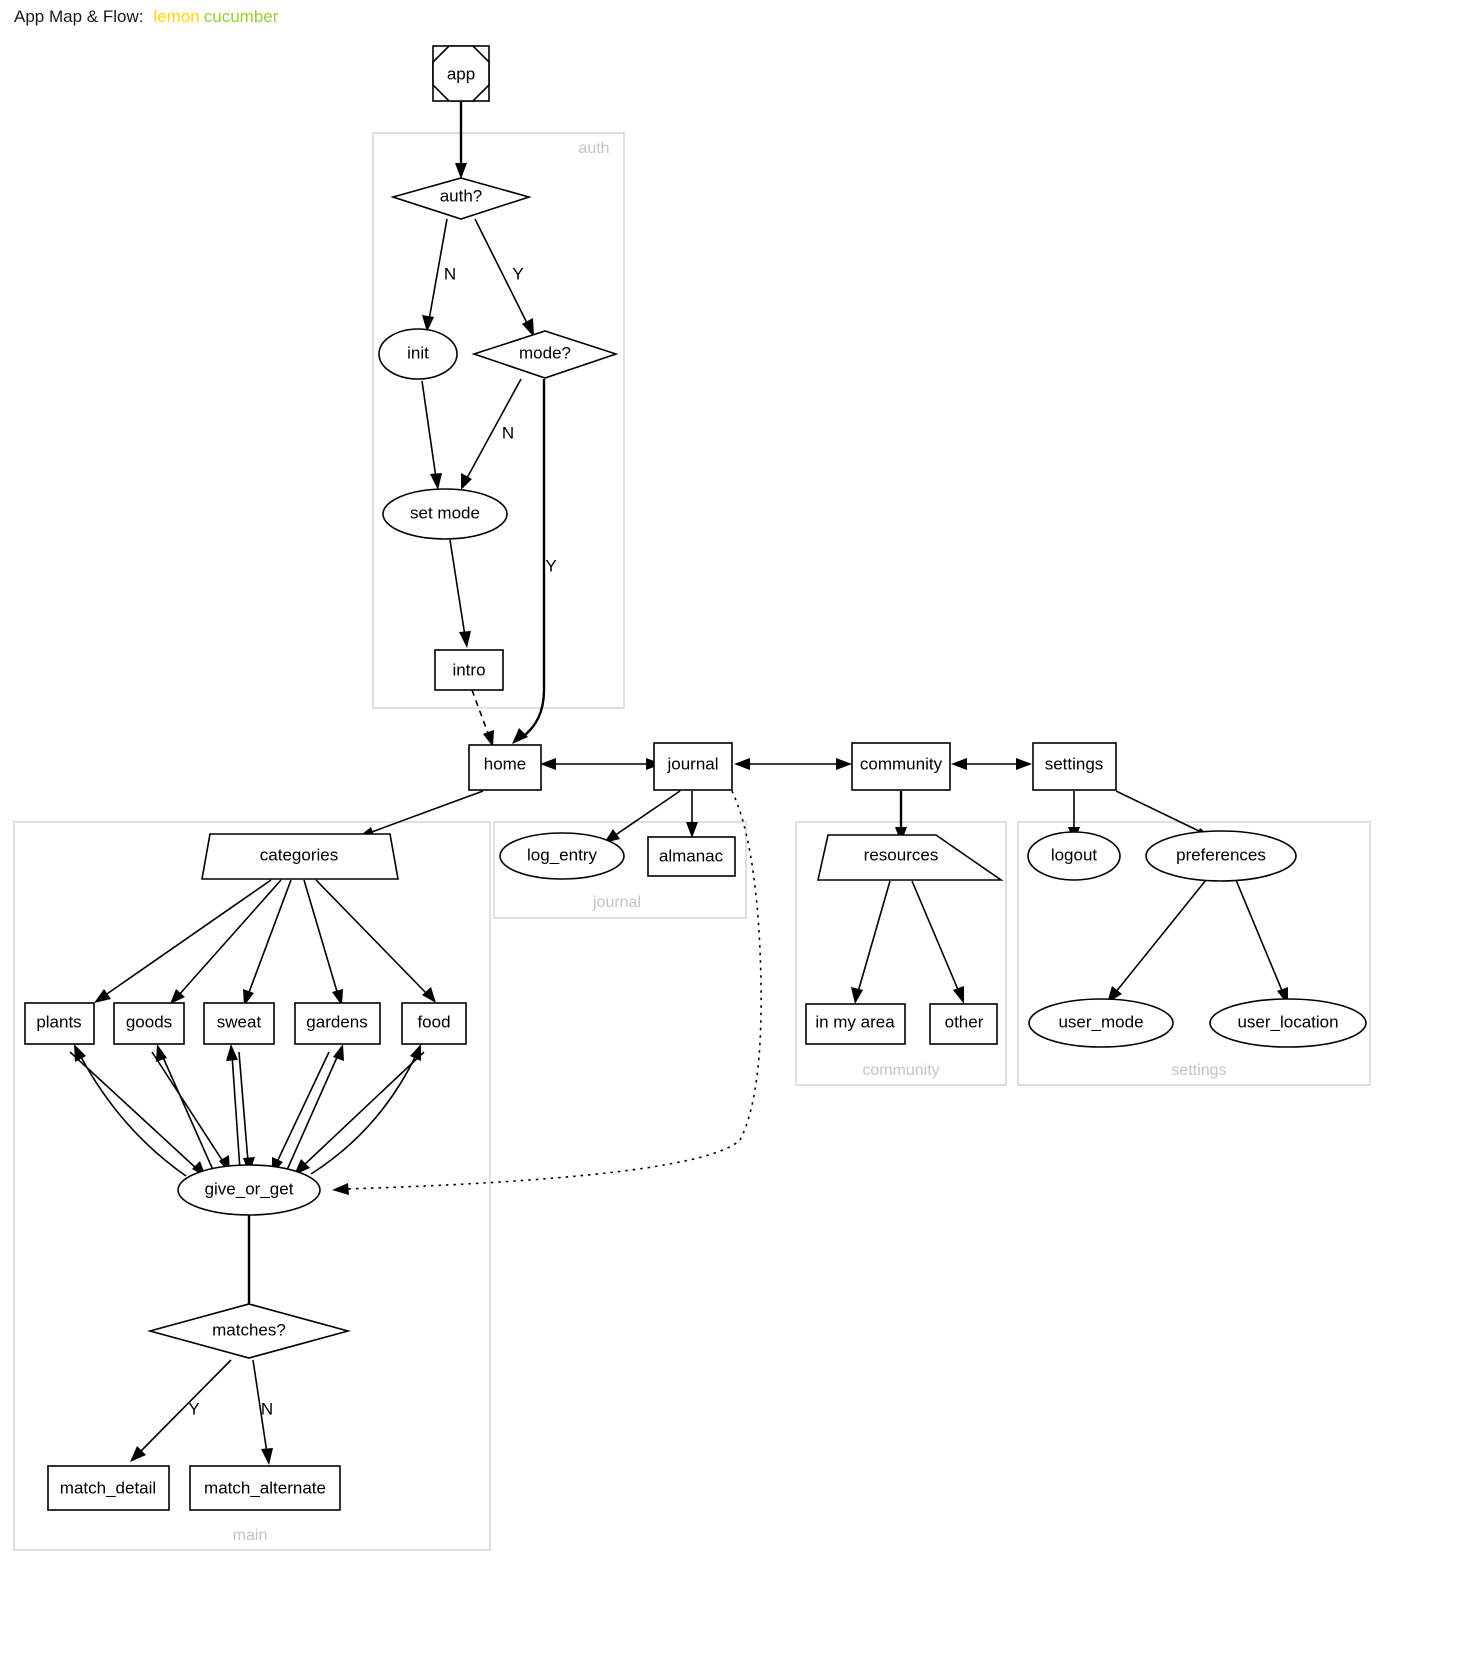  I want to click on edge-food-giveorget, so click(359, 1113).